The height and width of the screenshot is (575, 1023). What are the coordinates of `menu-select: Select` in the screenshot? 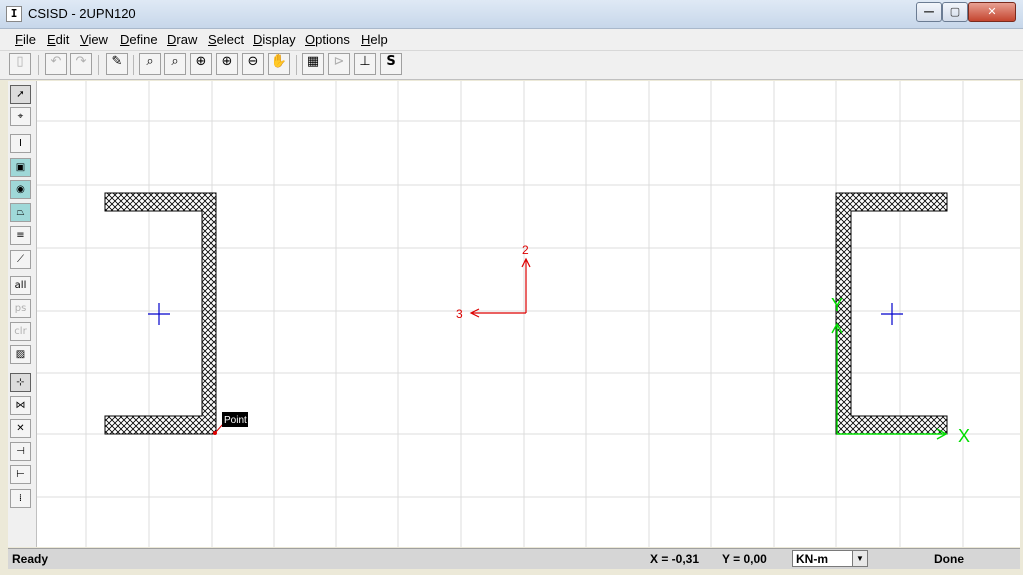 It's located at (226, 39).